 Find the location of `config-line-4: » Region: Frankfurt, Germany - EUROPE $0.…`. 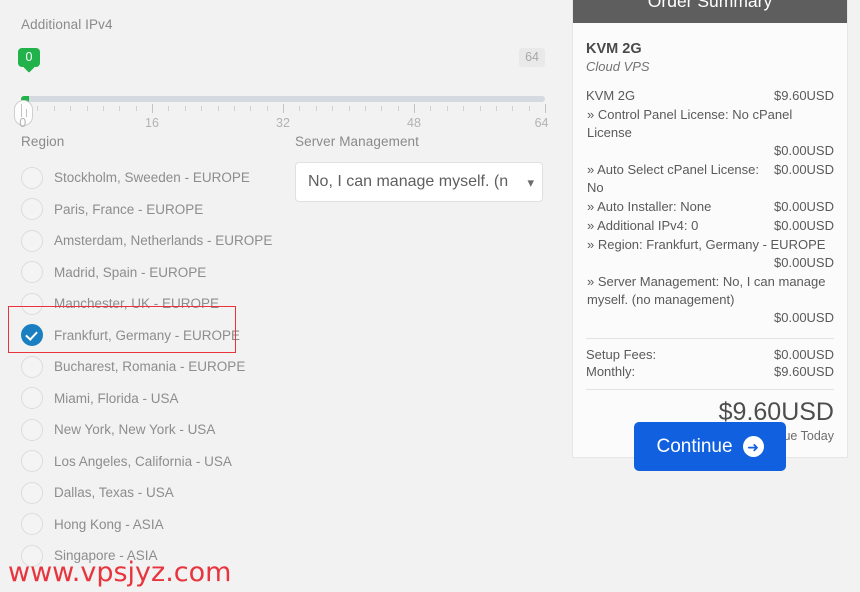

config-line-4: » Region: Frankfurt, Germany - EUROPE $0.… is located at coordinates (710, 254).